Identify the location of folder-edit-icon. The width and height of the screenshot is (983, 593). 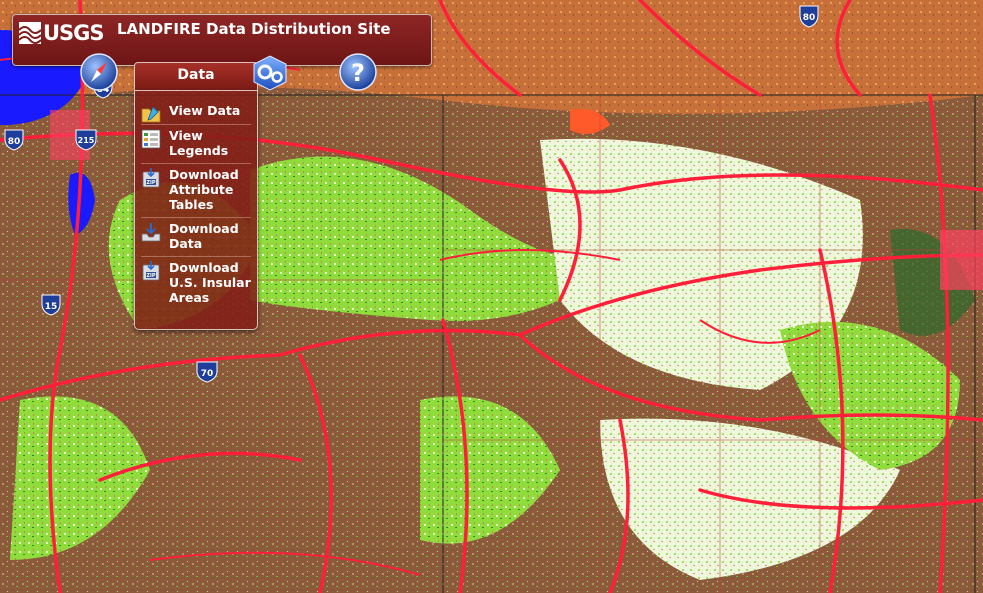
(151, 114).